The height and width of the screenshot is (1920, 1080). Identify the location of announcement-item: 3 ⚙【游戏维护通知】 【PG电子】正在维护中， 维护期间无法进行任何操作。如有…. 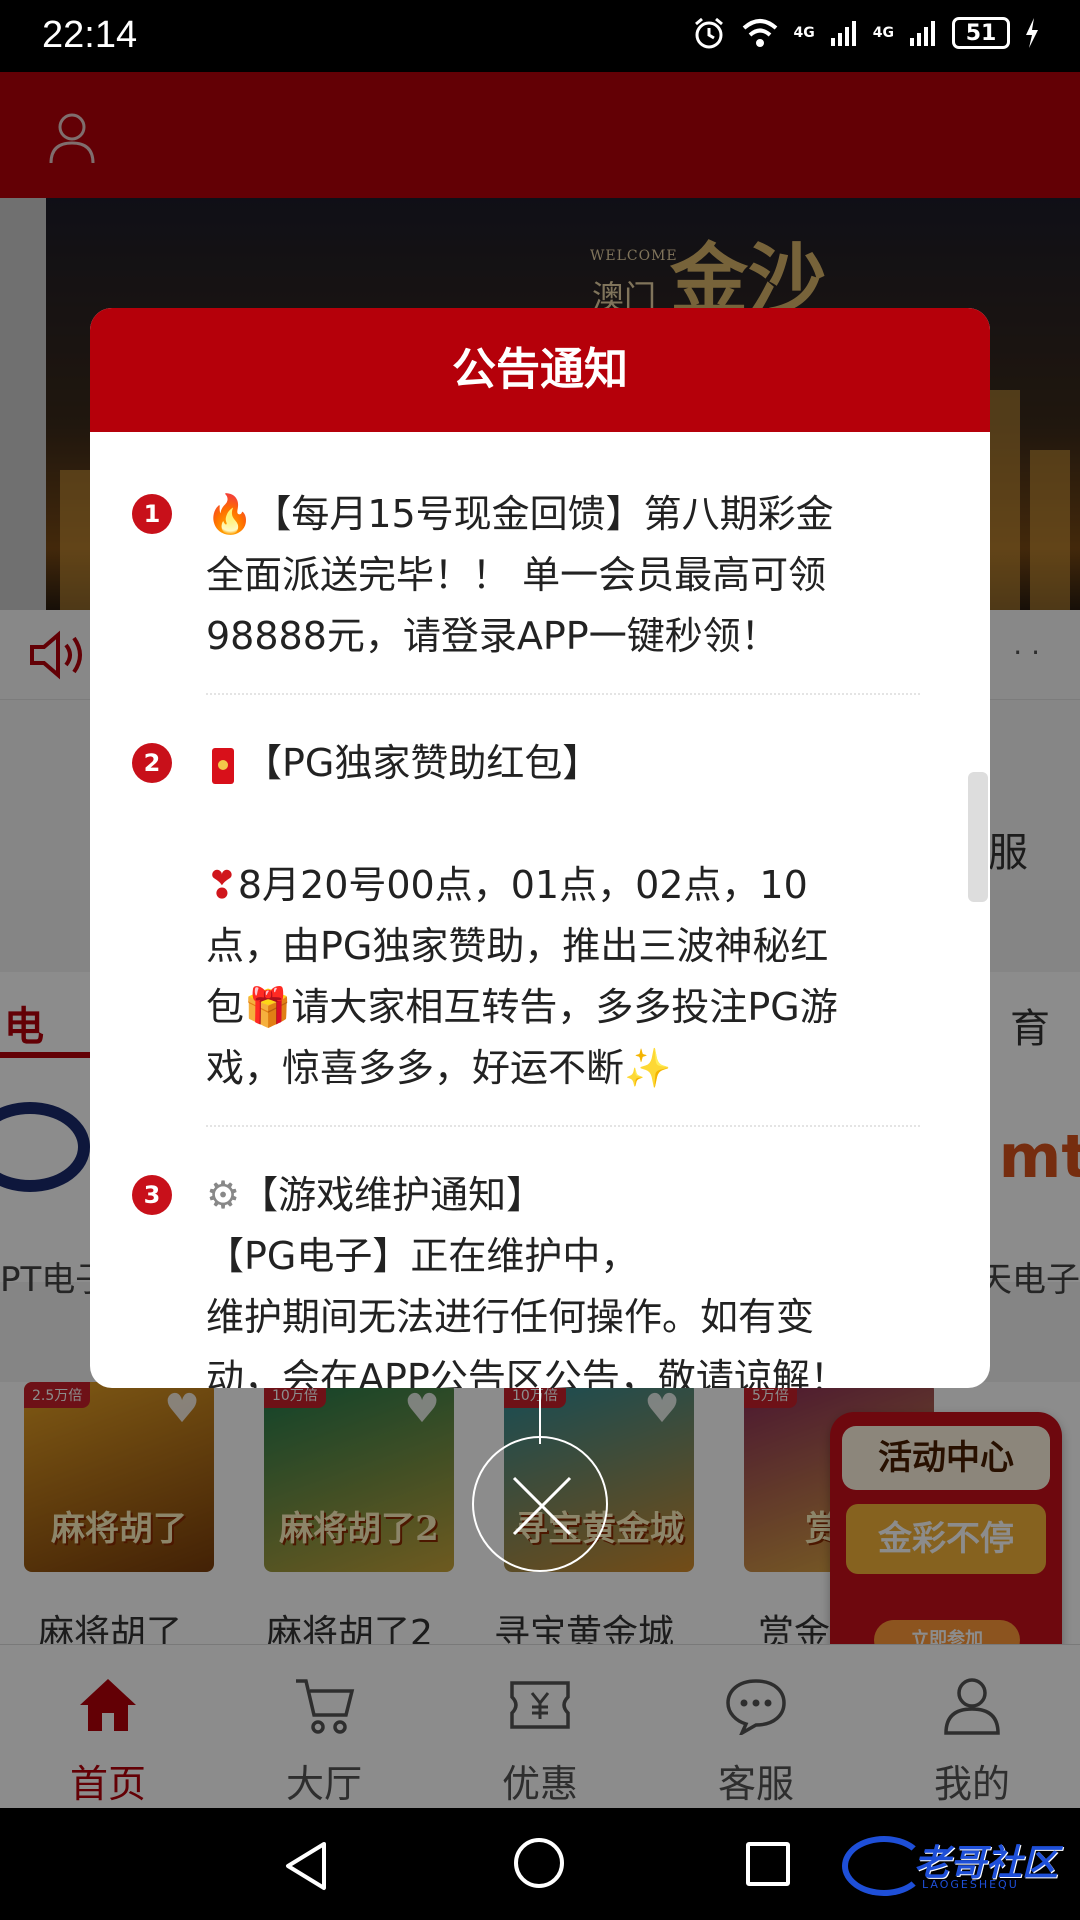
(540, 1276).